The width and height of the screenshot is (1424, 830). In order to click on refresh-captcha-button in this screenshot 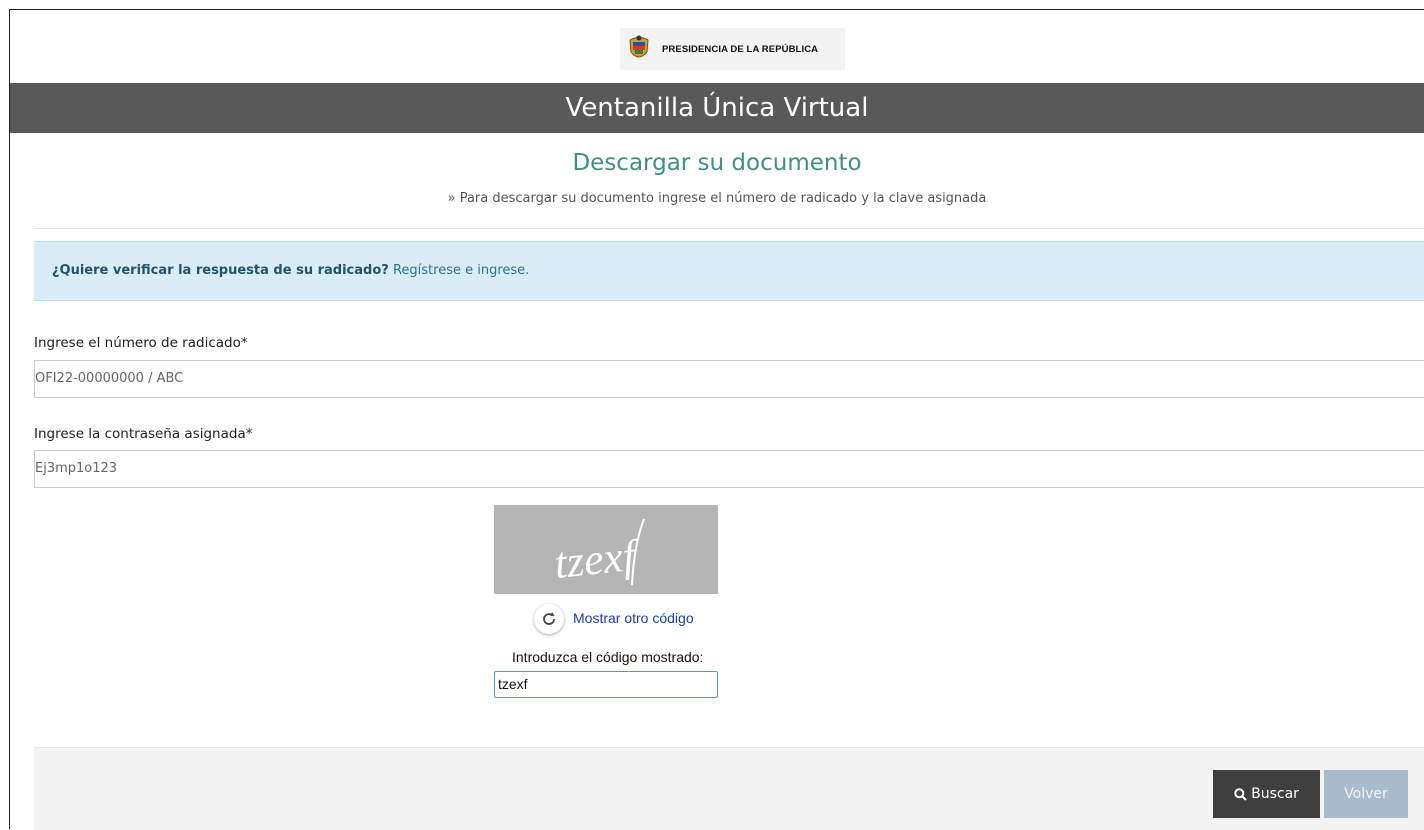, I will do `click(549, 619)`.